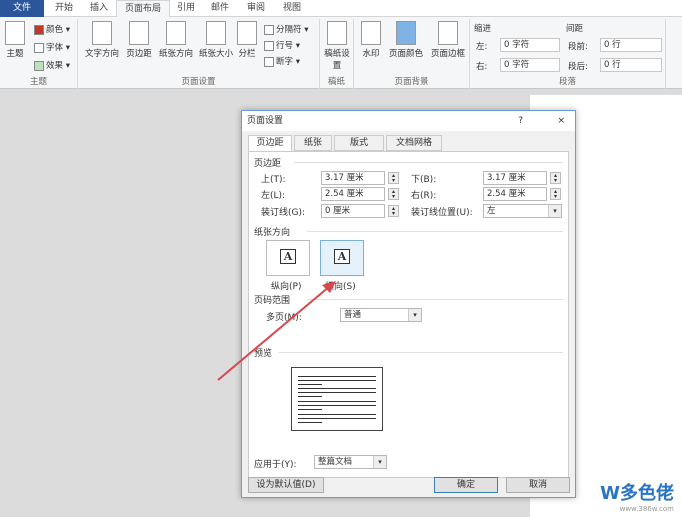 This screenshot has width=682, height=517. I want to click on spacing-label: 间距, so click(575, 29).